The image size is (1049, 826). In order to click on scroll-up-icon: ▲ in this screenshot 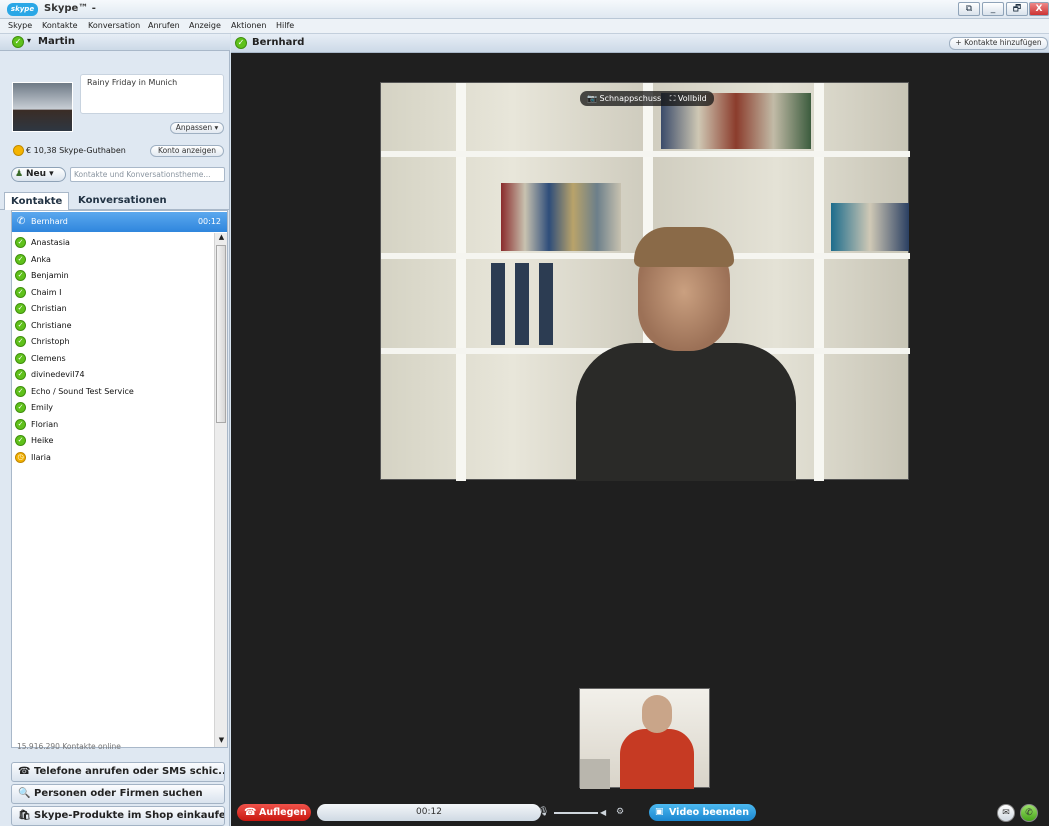, I will do `click(221, 238)`.